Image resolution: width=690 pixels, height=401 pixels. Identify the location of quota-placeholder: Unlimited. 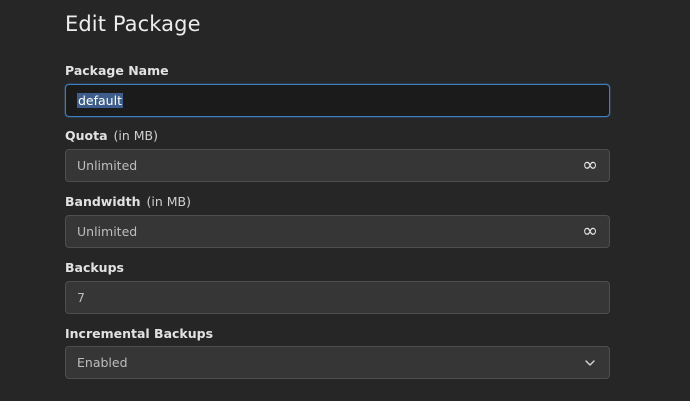
(107, 165).